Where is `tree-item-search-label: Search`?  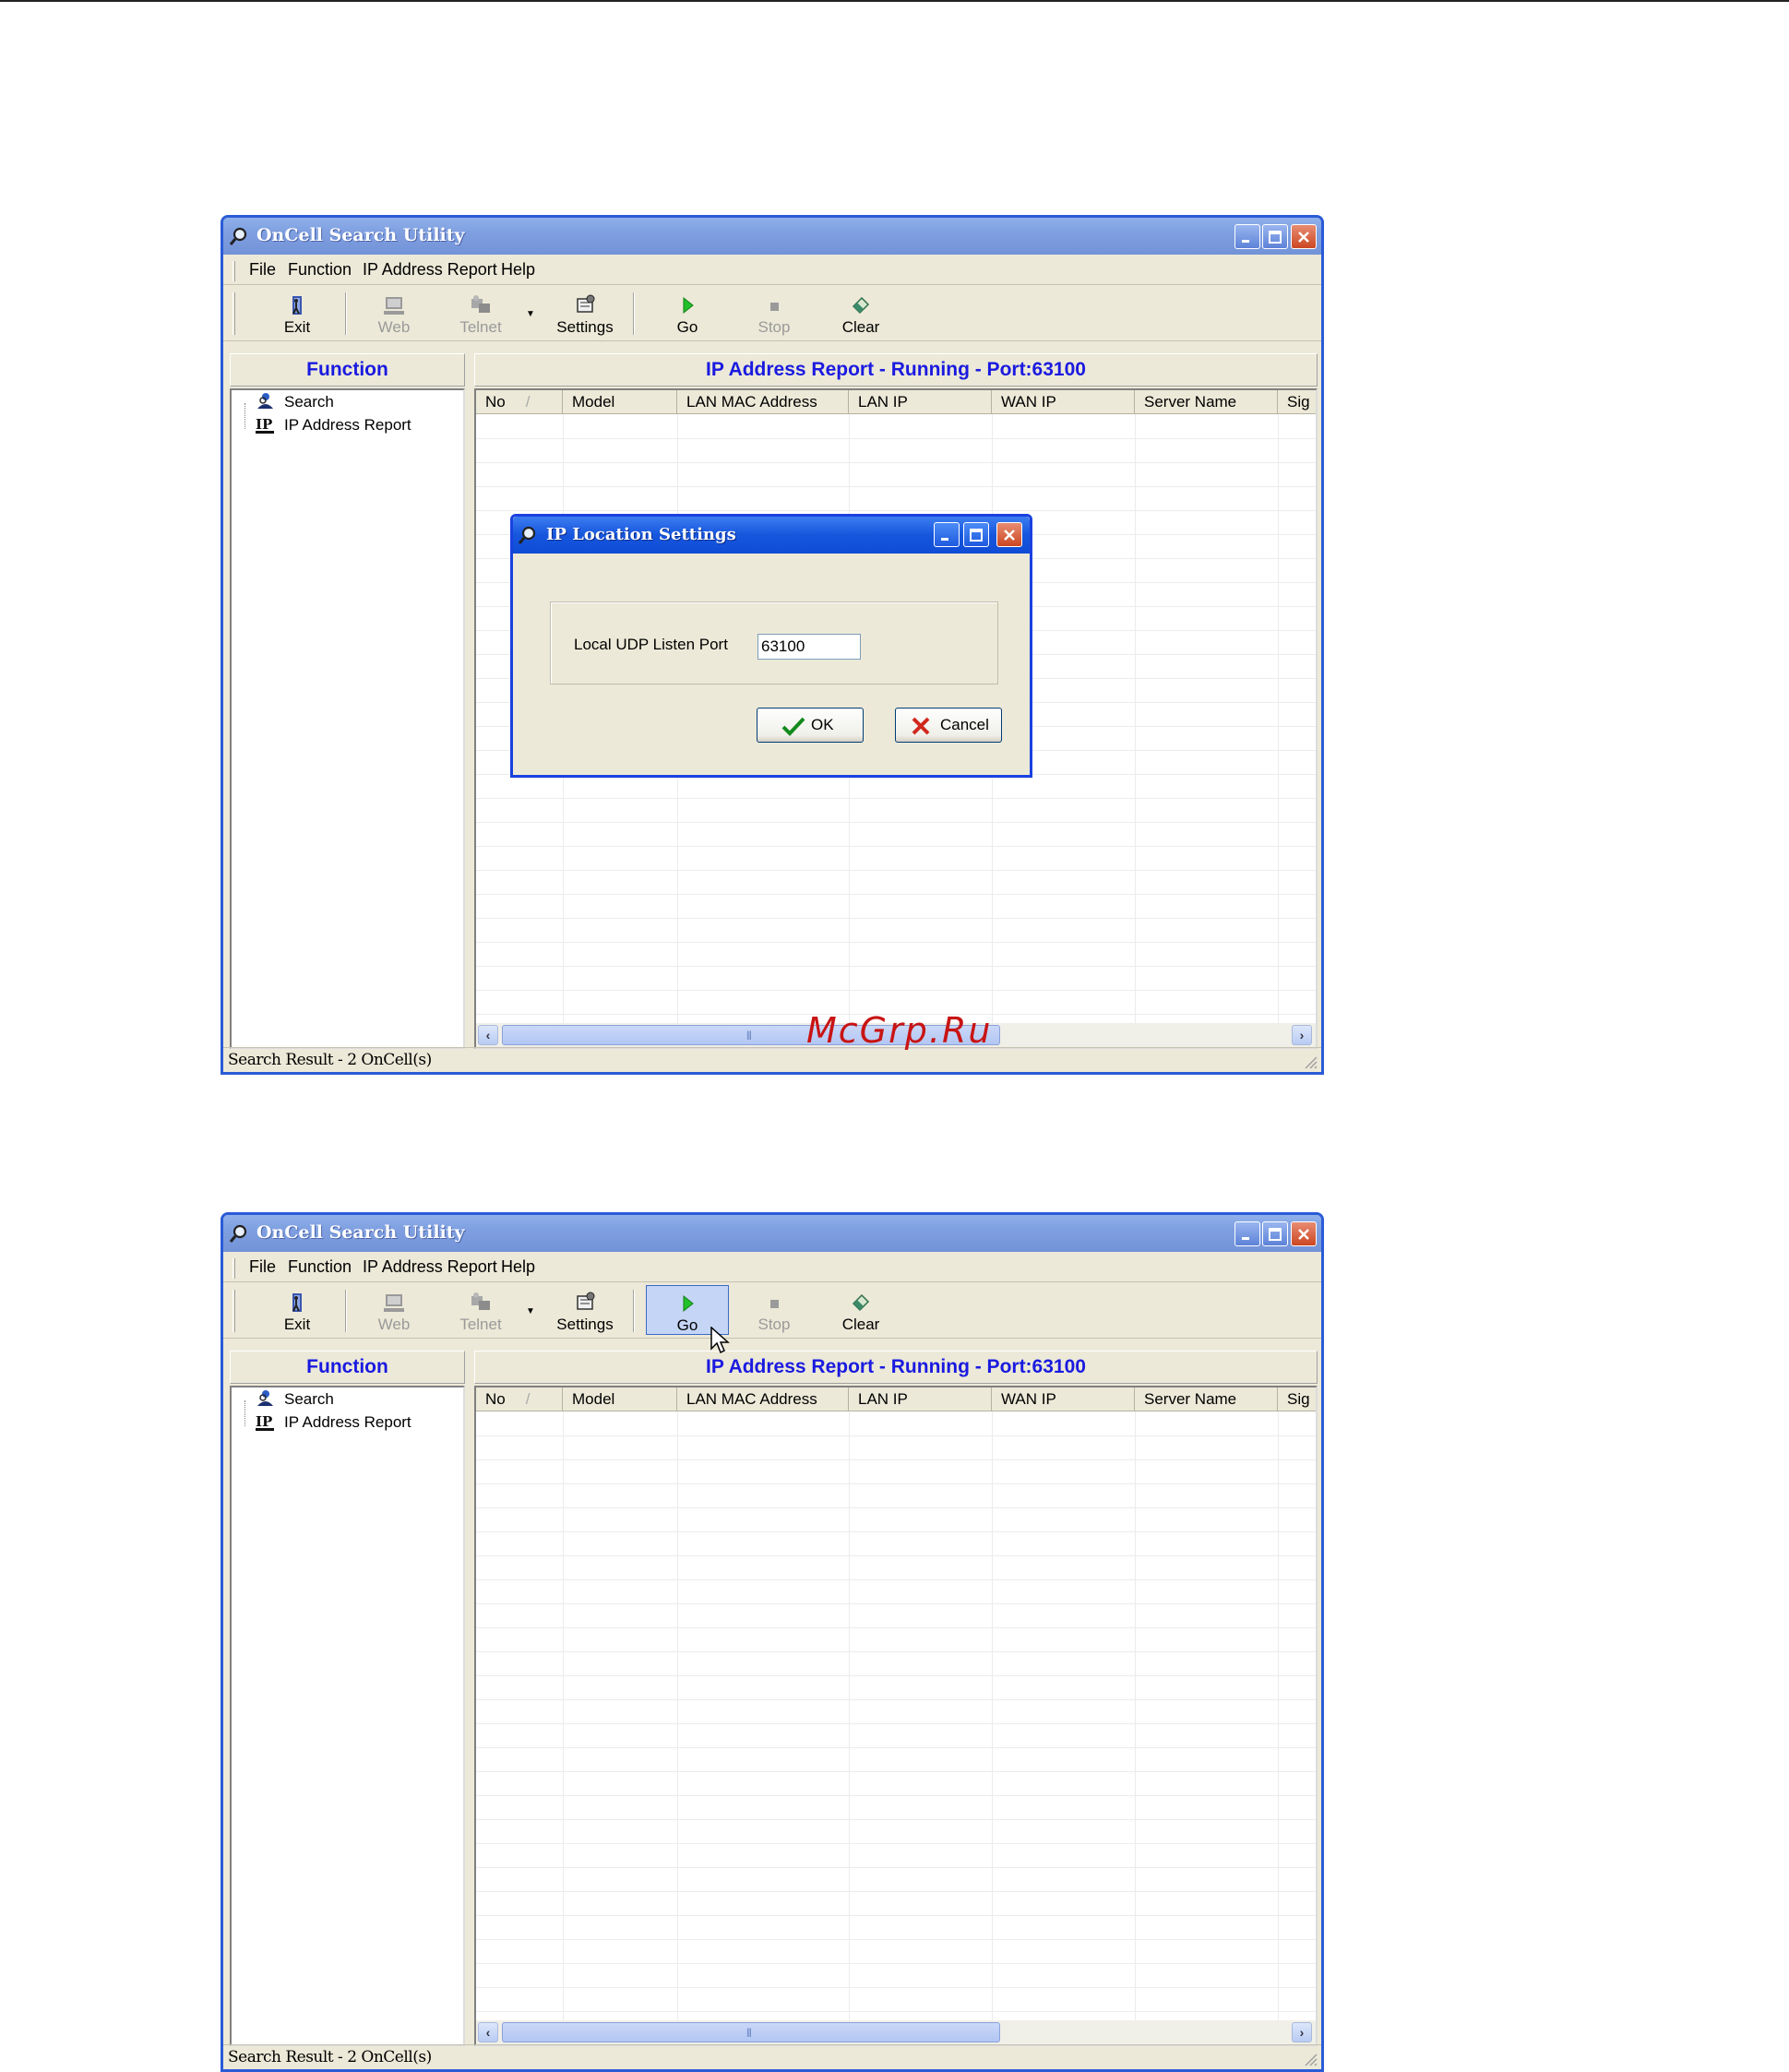 tree-item-search-label: Search is located at coordinates (309, 402).